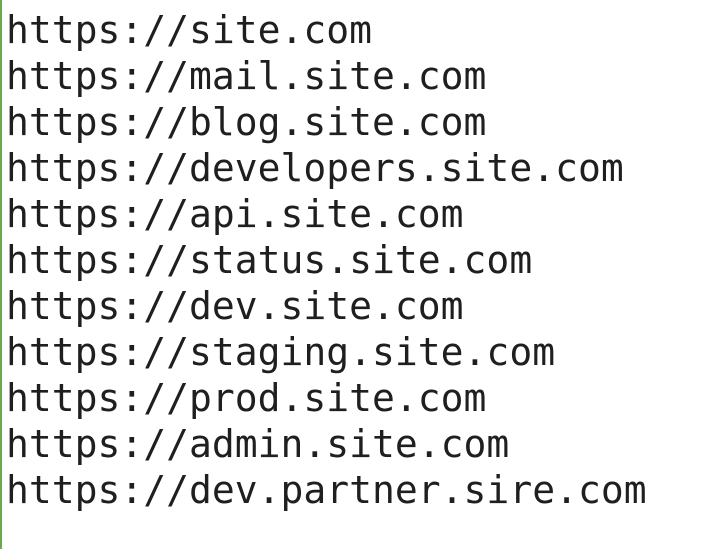 The image size is (725, 549). What do you see at coordinates (326, 352) in the screenshot?
I see `url-line: https://staging.site.com` at bounding box center [326, 352].